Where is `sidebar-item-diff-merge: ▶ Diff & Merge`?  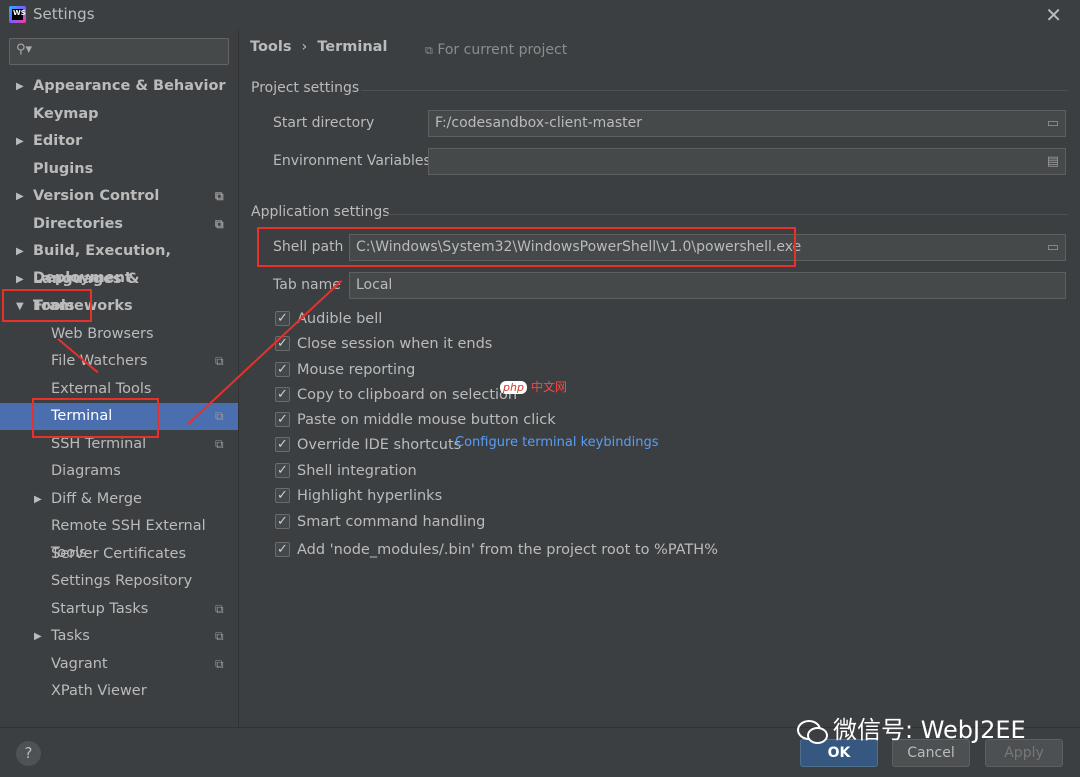
sidebar-item-diff-merge: ▶ Diff & Merge is located at coordinates (119, 499).